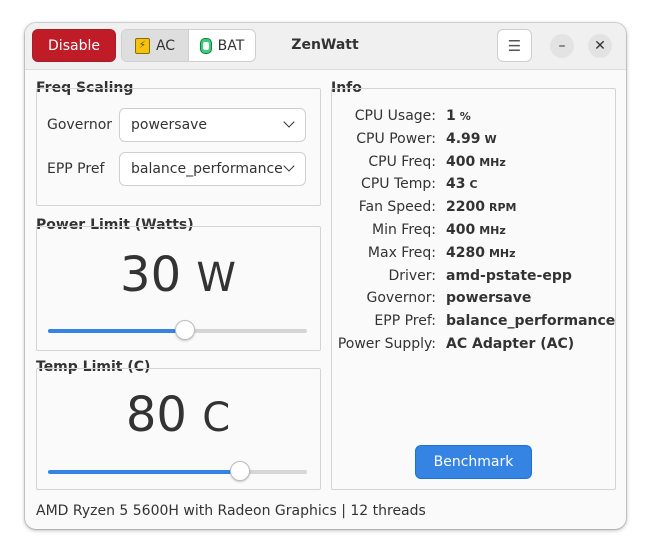 This screenshot has width=652, height=558. I want to click on hamburger-menu-icon: ☰, so click(514, 45).